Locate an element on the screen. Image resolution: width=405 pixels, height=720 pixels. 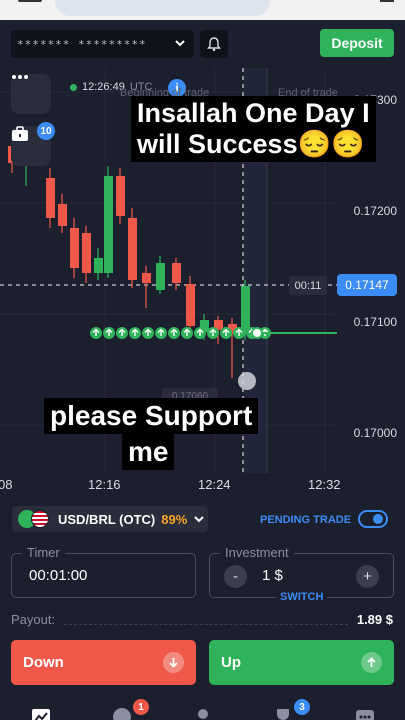
timer-label: Timer is located at coordinates (43, 552).